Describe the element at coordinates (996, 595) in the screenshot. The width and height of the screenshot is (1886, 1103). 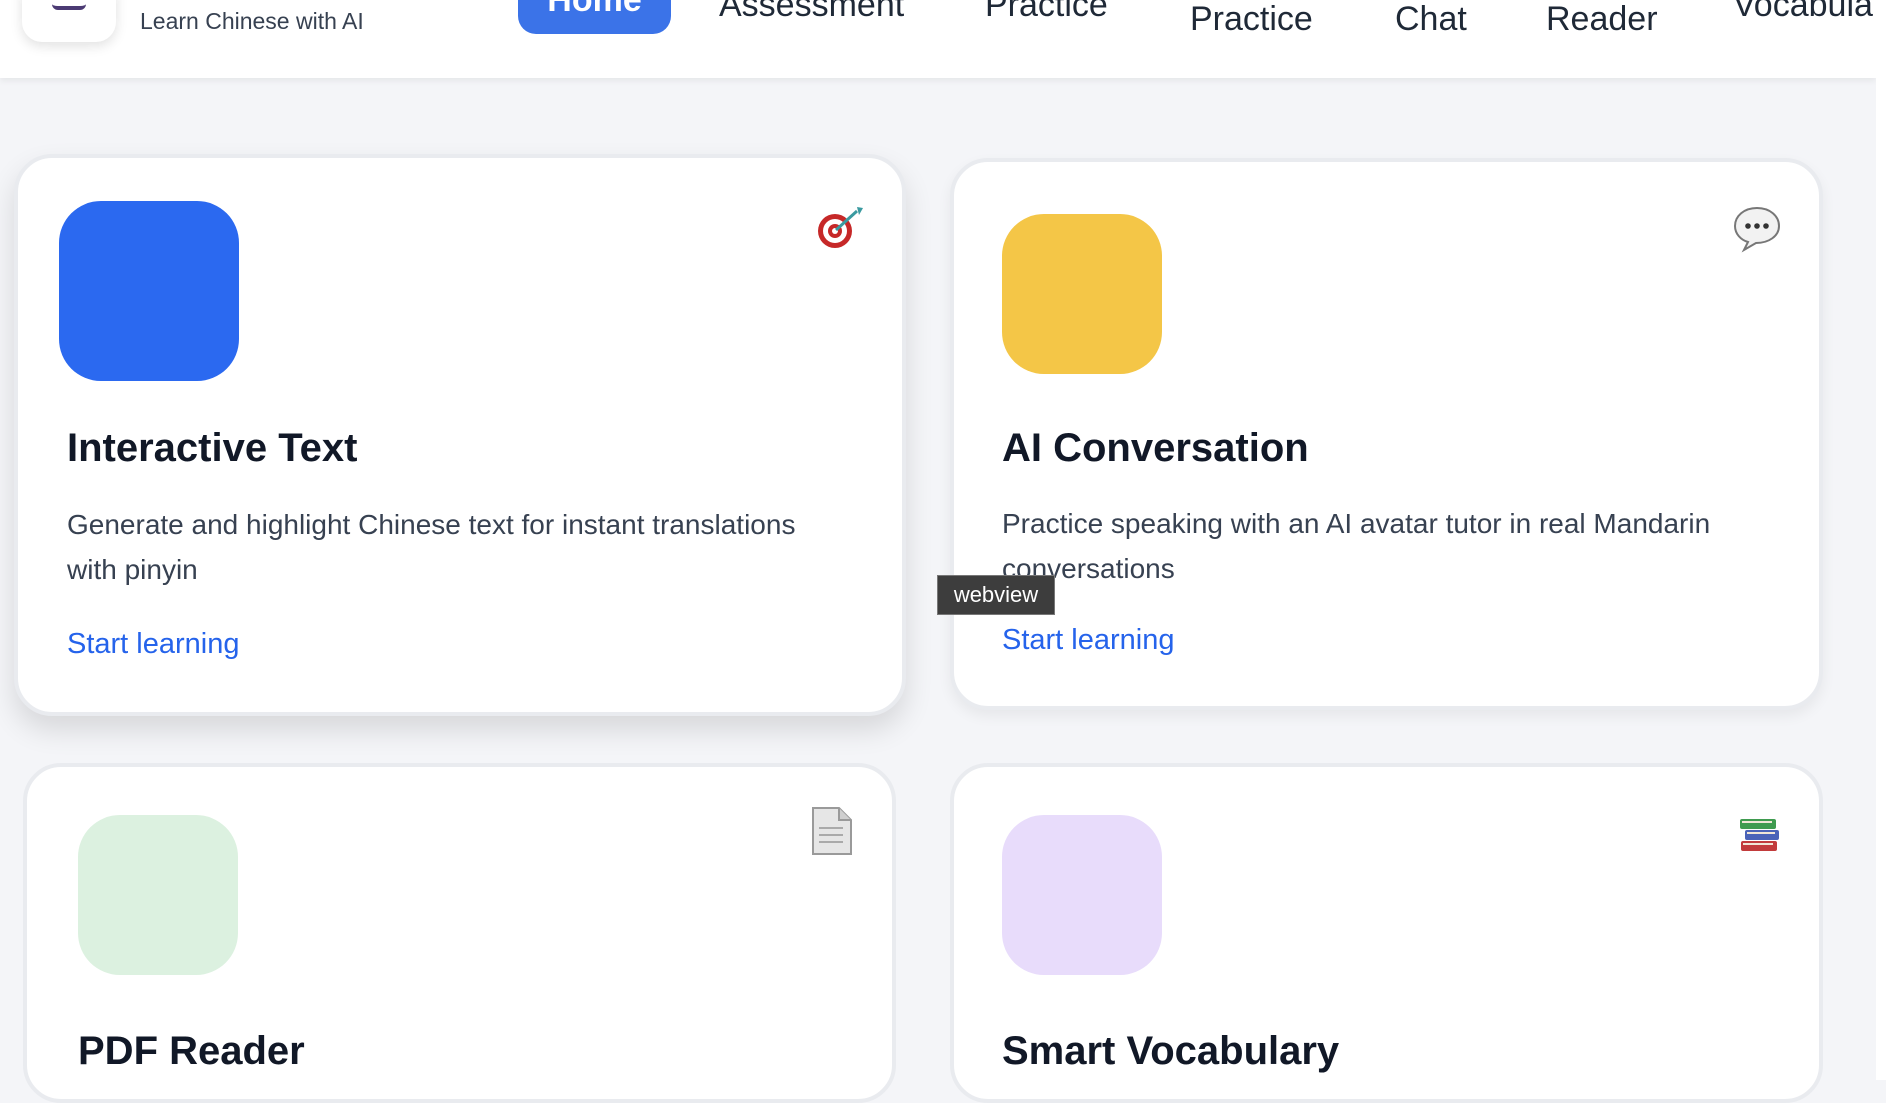
I see `webview-tooltip: webview` at that location.